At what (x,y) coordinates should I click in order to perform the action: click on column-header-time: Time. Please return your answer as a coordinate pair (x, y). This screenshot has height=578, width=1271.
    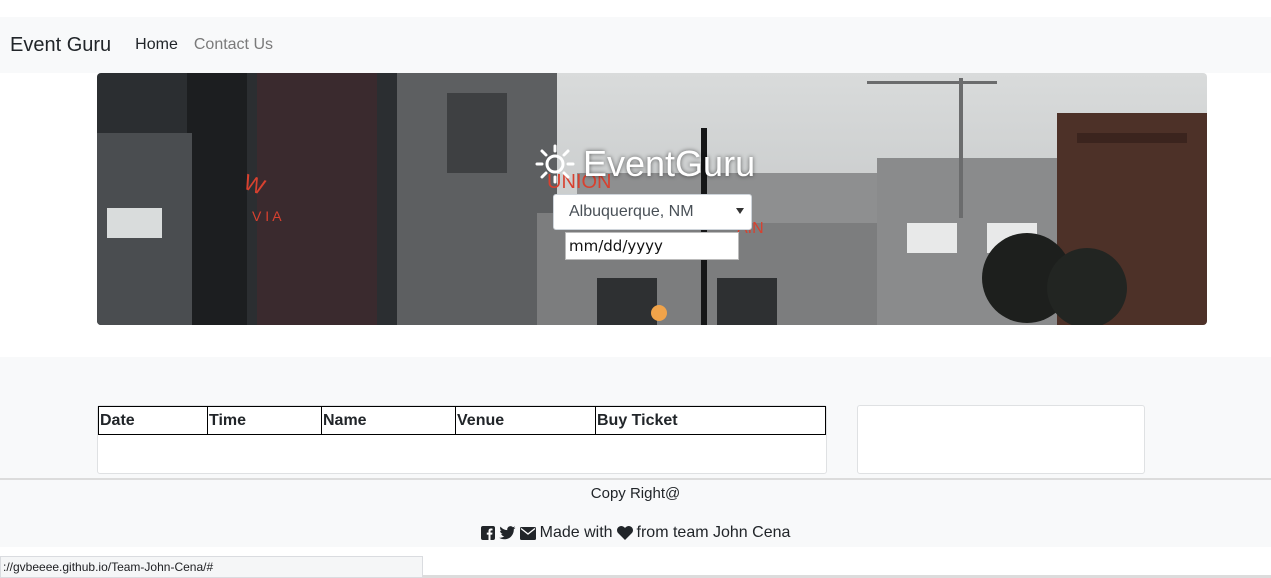
    Looking at the image, I should click on (264, 420).